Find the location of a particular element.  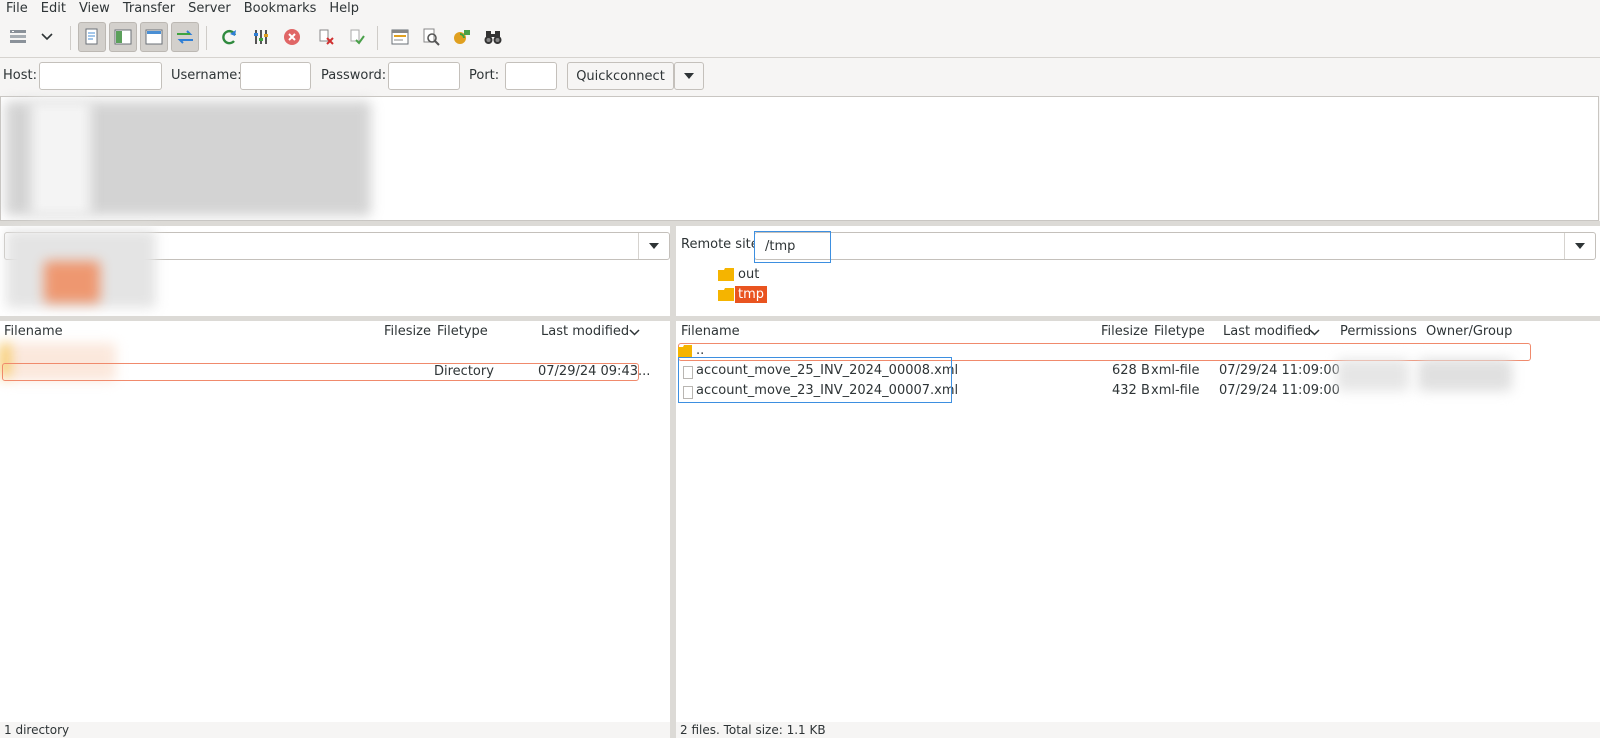

menu-server: Server is located at coordinates (210, 9).